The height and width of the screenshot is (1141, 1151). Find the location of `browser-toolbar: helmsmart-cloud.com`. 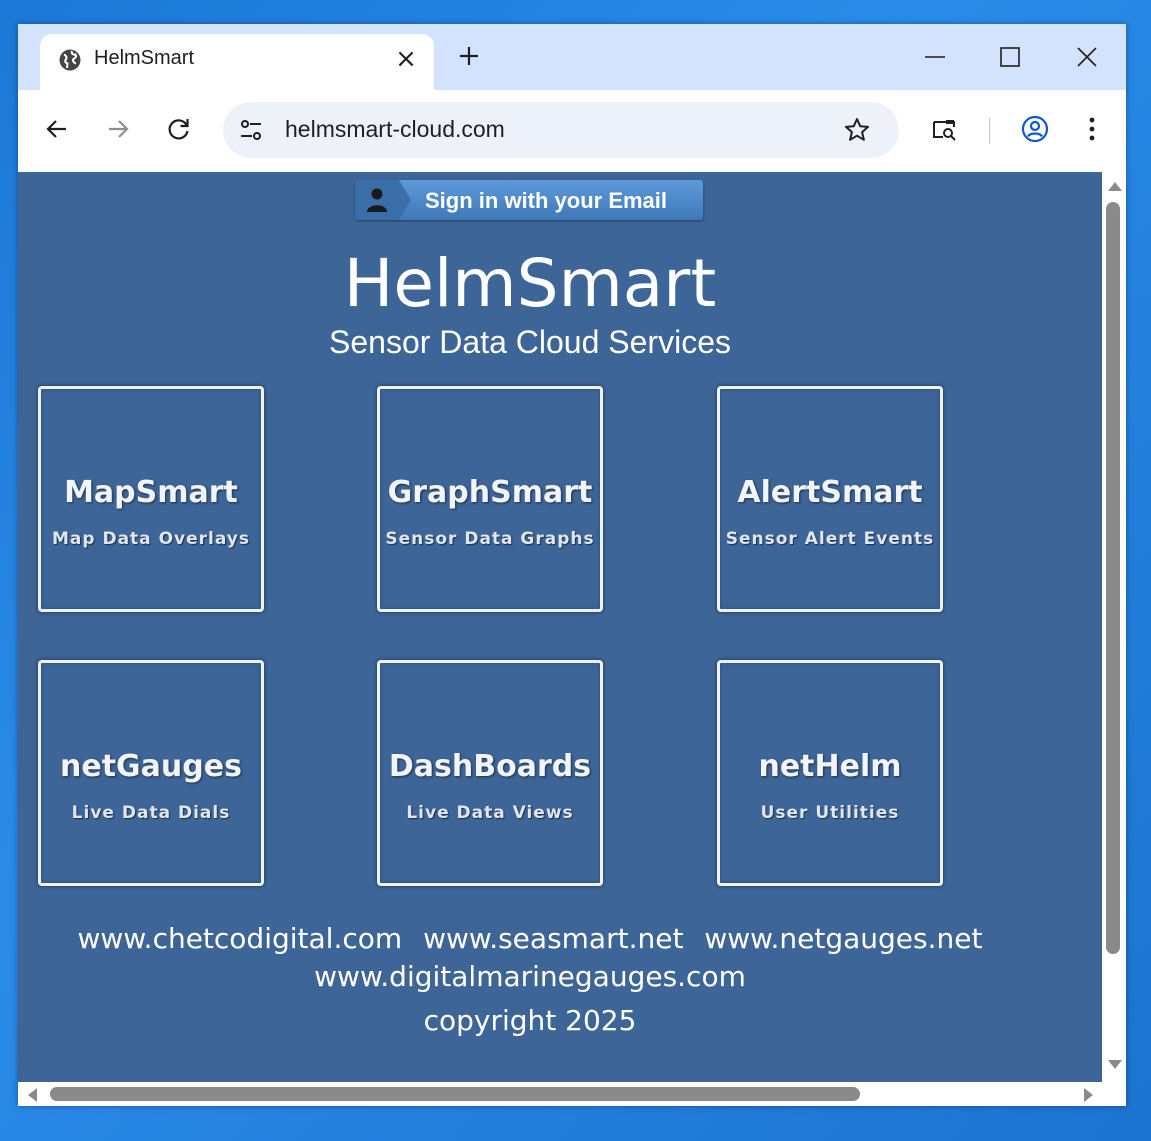

browser-toolbar: helmsmart-cloud.com is located at coordinates (572, 131).